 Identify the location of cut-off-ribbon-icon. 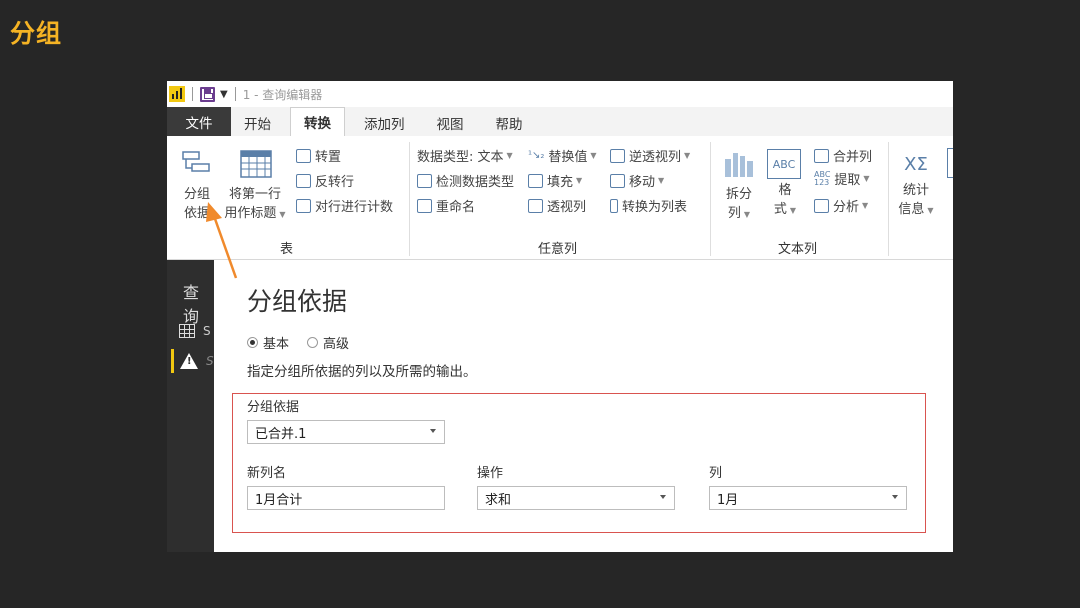
(950, 163).